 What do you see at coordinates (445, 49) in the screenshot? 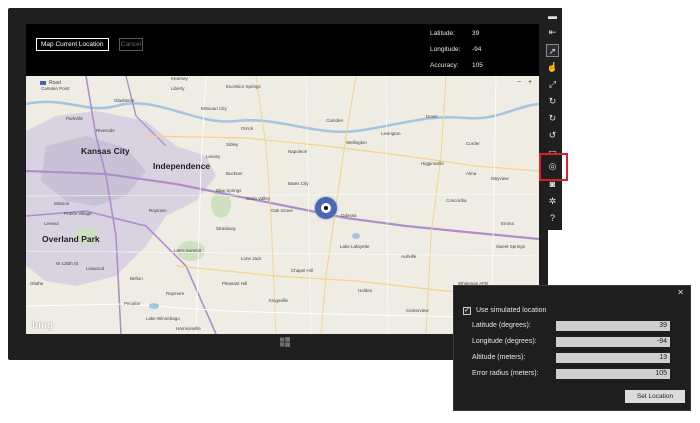
I see `longitude-label: Longitude:` at bounding box center [445, 49].